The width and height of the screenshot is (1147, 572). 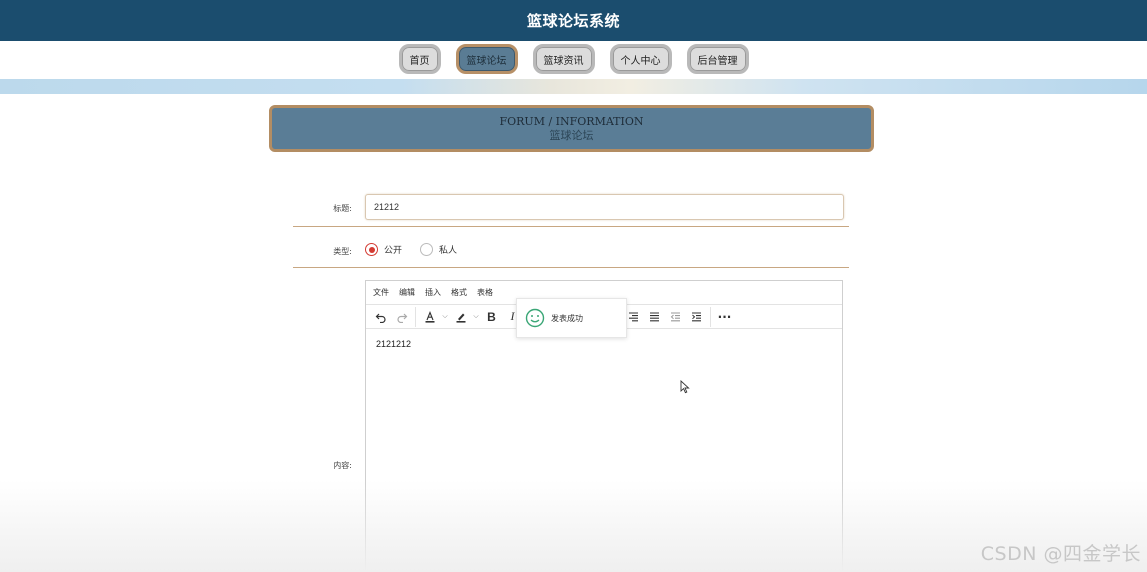 I want to click on type-label: 类型:, so click(x=342, y=251).